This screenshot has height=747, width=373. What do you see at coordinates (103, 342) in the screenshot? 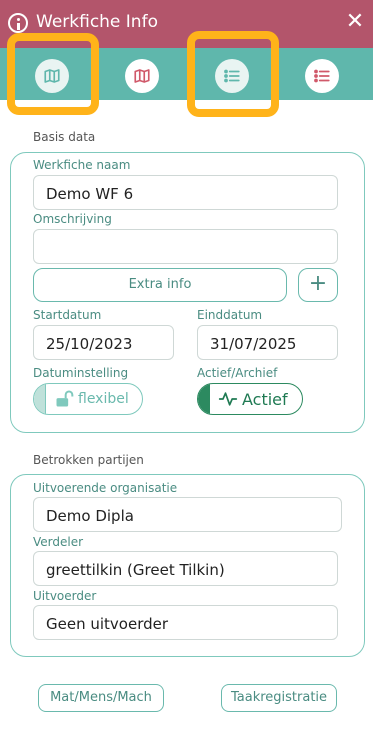
I see `startdatum-input: 25/10/2023` at bounding box center [103, 342].